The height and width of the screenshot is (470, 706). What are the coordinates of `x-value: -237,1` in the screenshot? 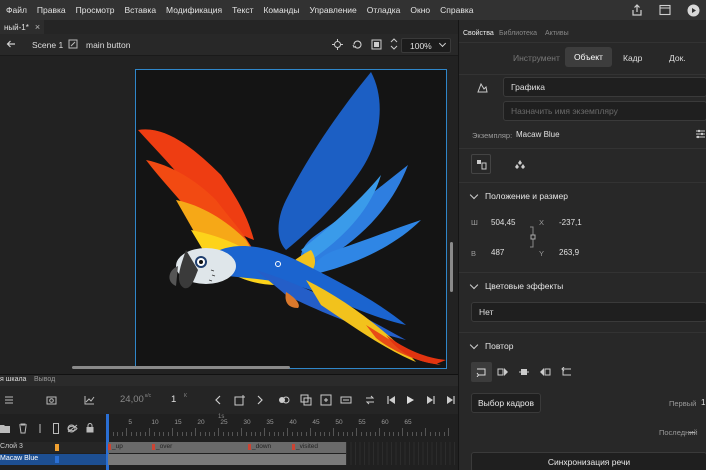 It's located at (570, 222).